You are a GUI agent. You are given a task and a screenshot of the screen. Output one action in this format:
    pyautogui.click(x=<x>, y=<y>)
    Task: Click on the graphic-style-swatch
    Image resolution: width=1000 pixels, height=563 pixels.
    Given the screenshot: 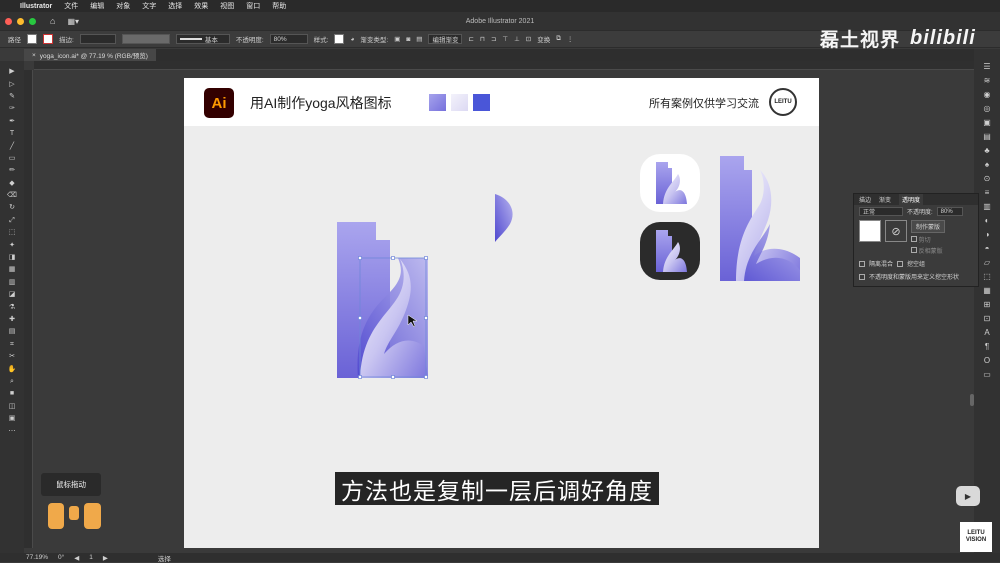 What is the action you would take?
    pyautogui.click(x=339, y=39)
    